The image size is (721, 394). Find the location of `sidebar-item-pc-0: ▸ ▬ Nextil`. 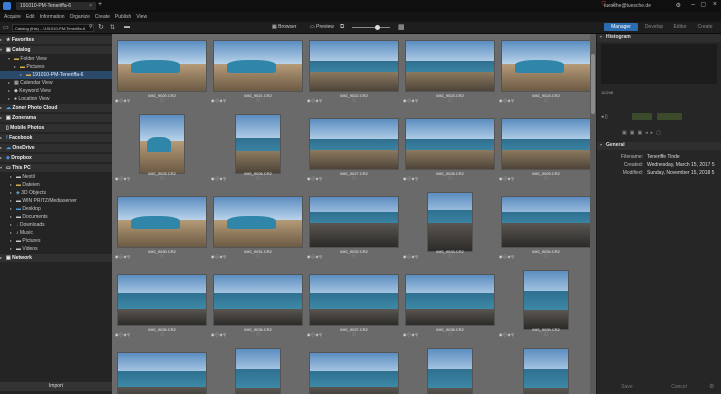

sidebar-item-pc-0: ▸ ▬ Nextil is located at coordinates (56, 177).